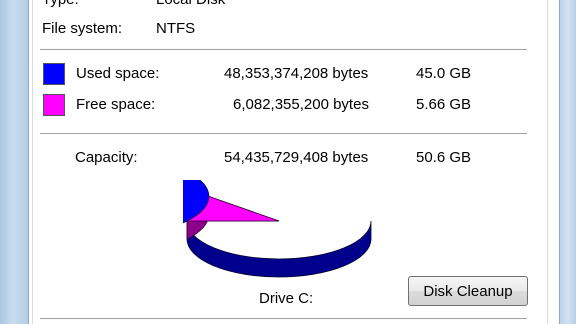 This screenshot has height=324, width=576. Describe the element at coordinates (190, 4) in the screenshot. I see `type-value: Local Disk` at that location.